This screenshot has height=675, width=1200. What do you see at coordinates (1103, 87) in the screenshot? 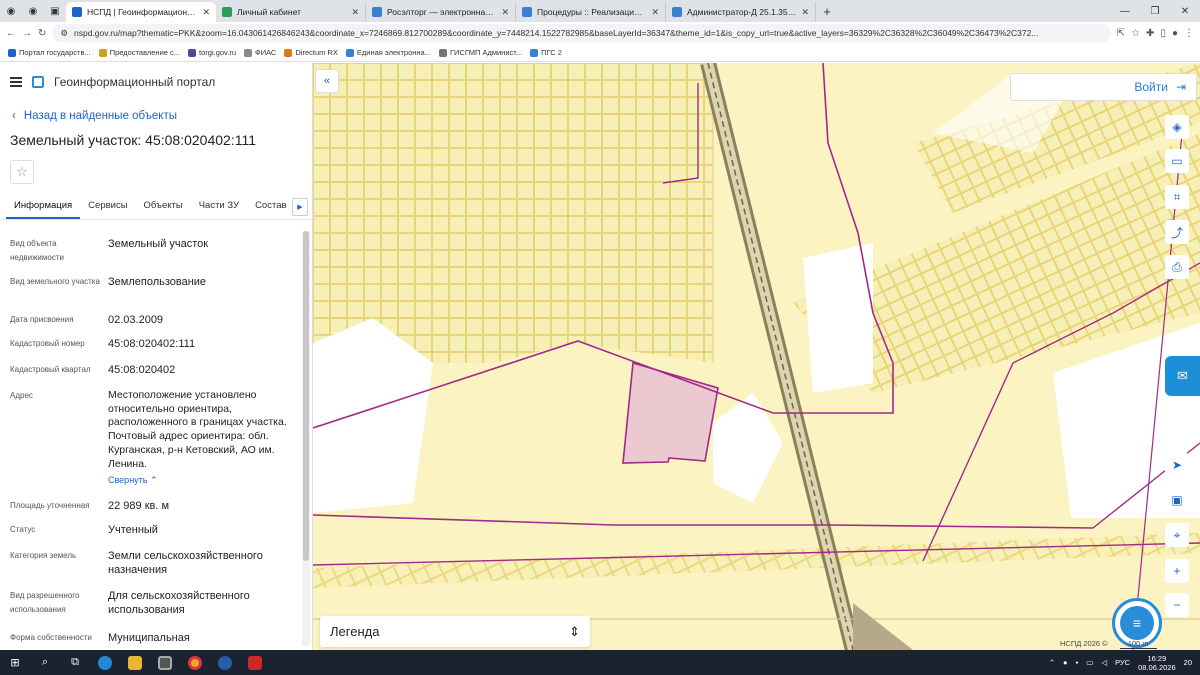
I see `login-button: Войти ⇥` at bounding box center [1103, 87].